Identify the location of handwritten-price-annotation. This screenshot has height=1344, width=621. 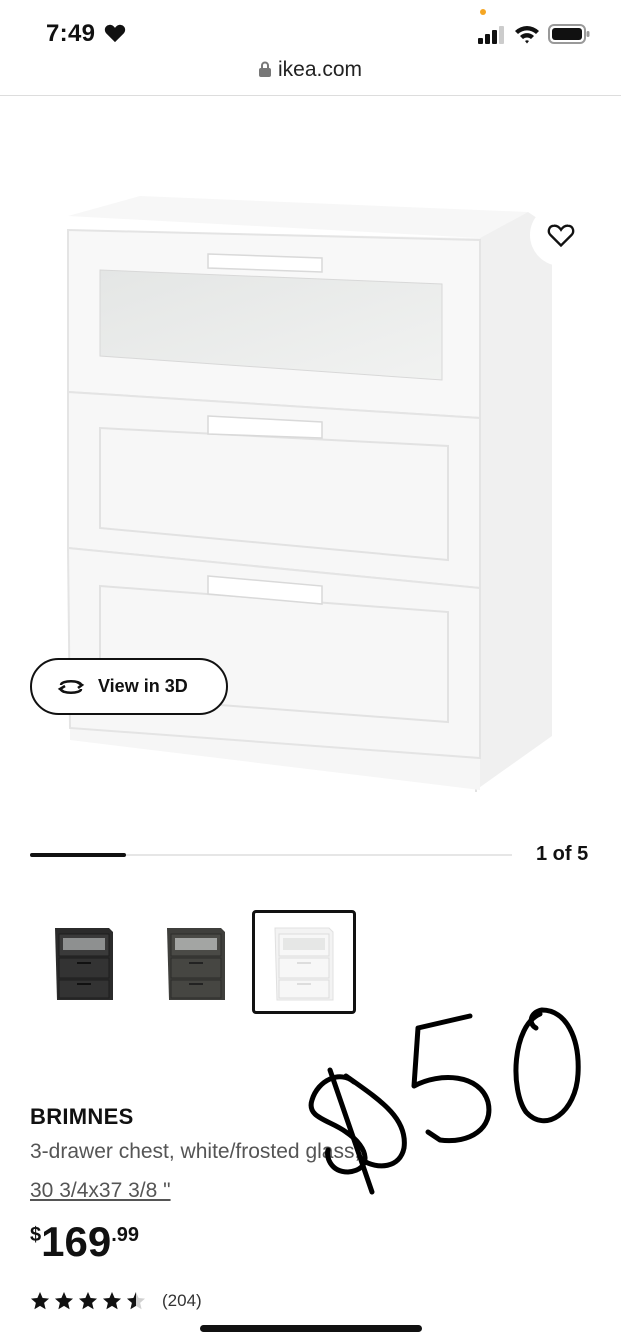
(444, 1101).